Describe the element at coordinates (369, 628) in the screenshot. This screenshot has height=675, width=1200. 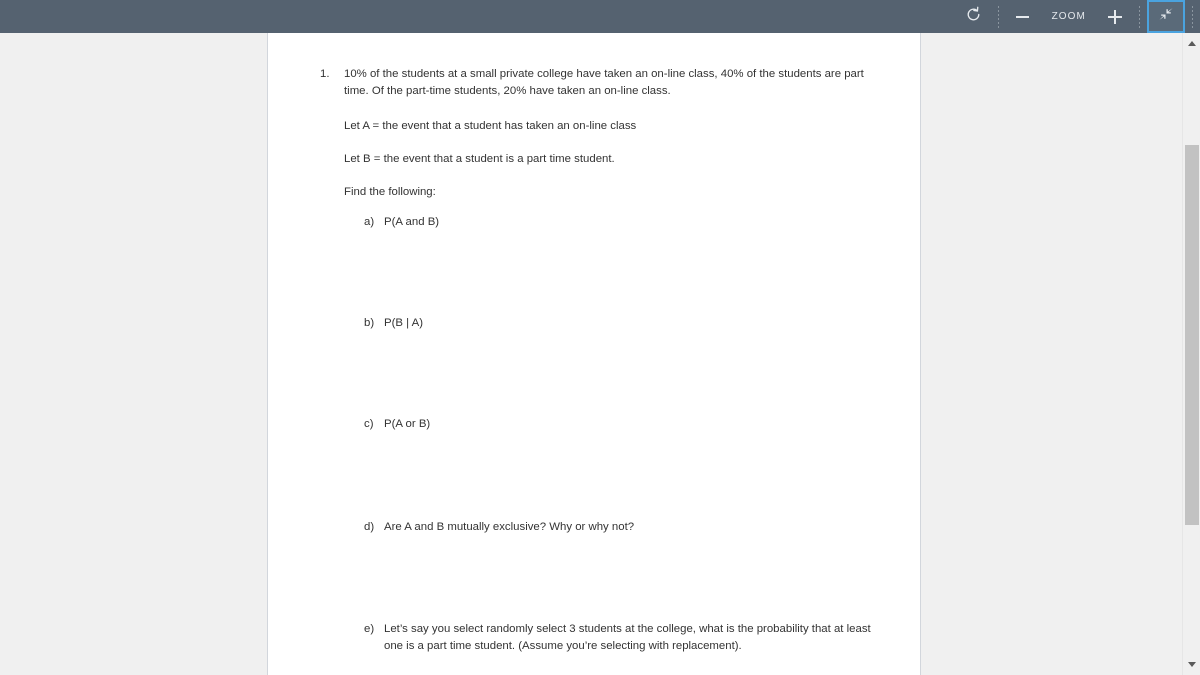
I see `subitem-e-label: e)` at that location.